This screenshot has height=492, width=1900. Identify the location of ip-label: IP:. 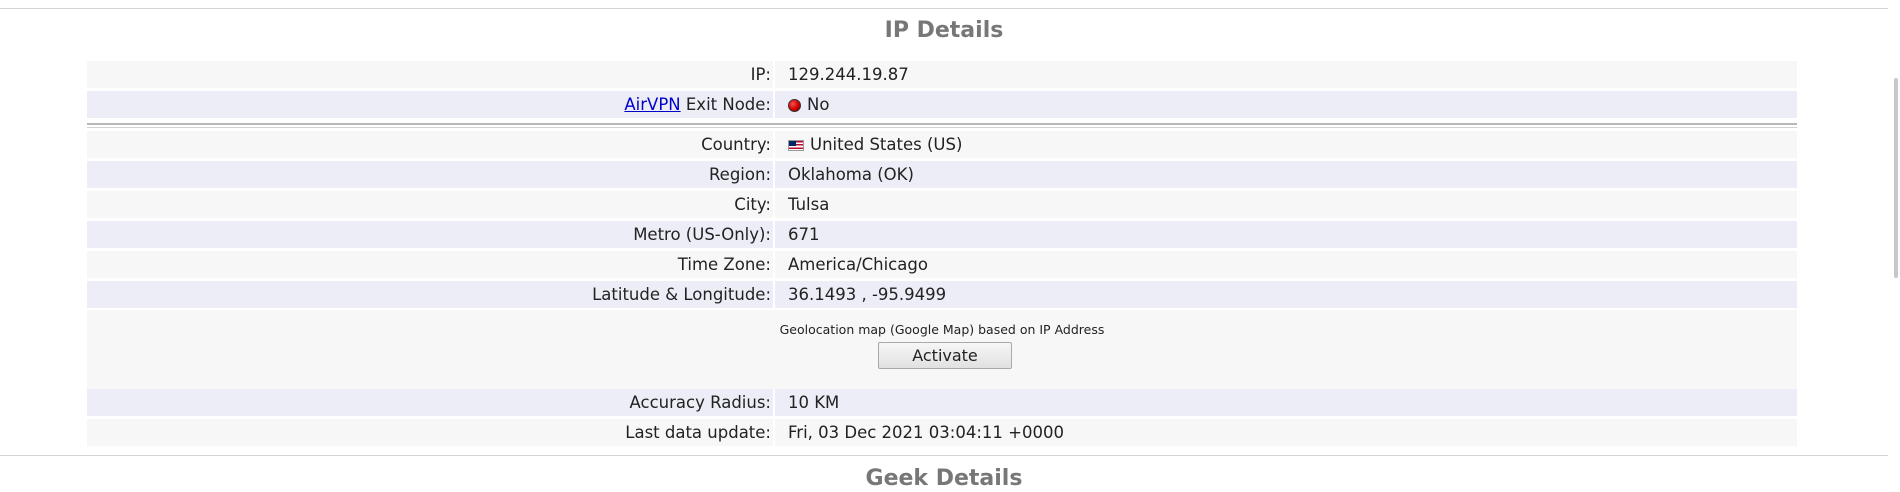
(760, 74).